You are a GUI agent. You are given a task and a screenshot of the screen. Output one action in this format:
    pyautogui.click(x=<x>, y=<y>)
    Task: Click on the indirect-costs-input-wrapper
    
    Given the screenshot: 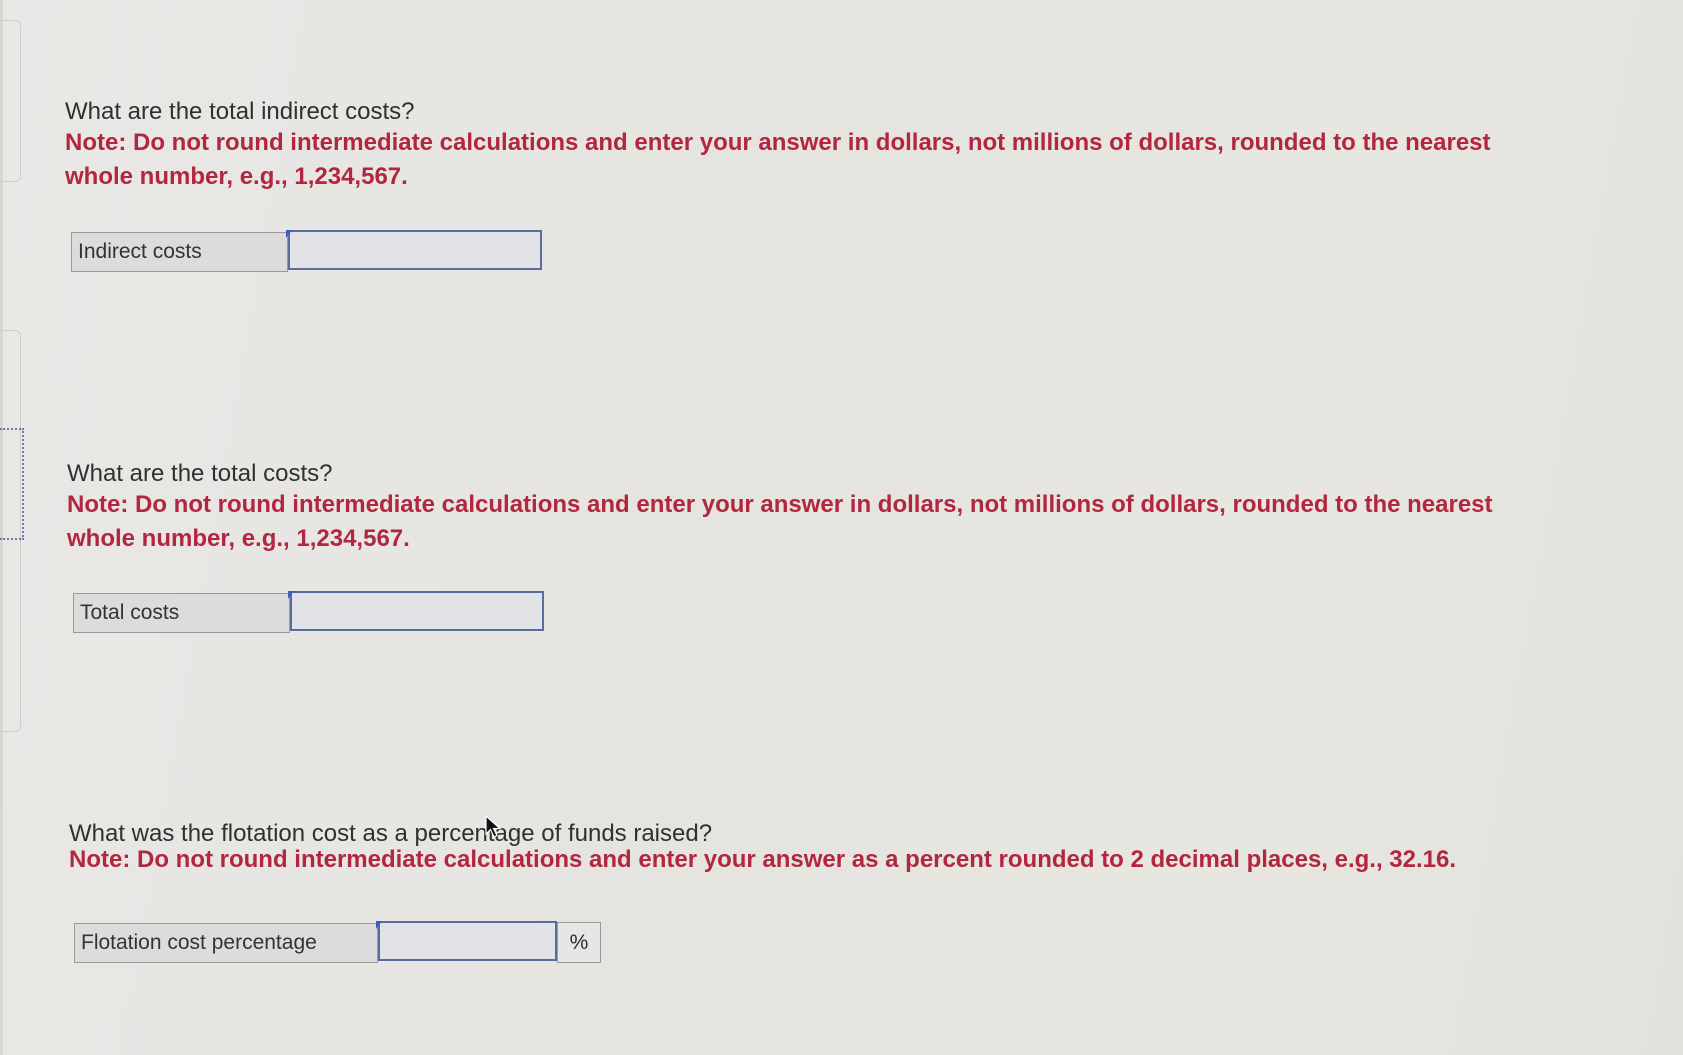 What is the action you would take?
    pyautogui.click(x=414, y=251)
    